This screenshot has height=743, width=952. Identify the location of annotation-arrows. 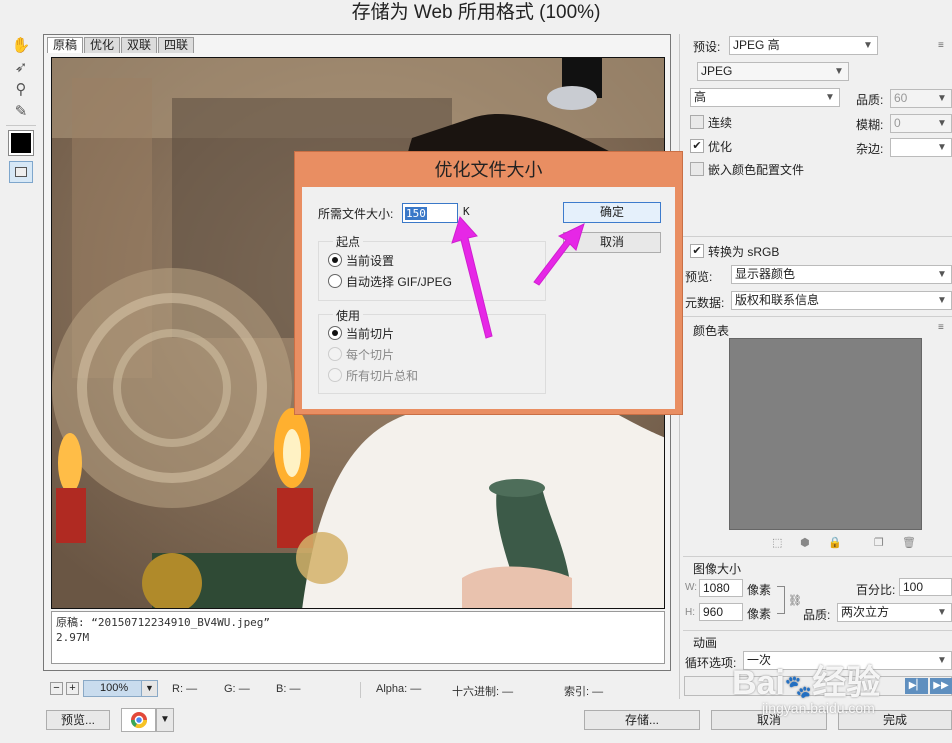
(518, 277).